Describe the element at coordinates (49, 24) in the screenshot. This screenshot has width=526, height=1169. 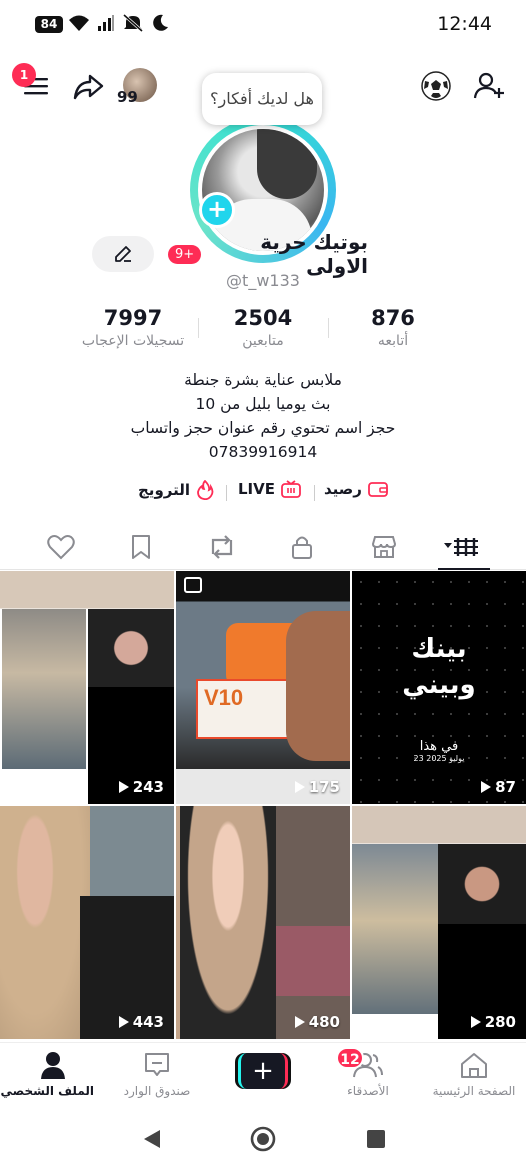
I see `battery-indicator: 84` at that location.